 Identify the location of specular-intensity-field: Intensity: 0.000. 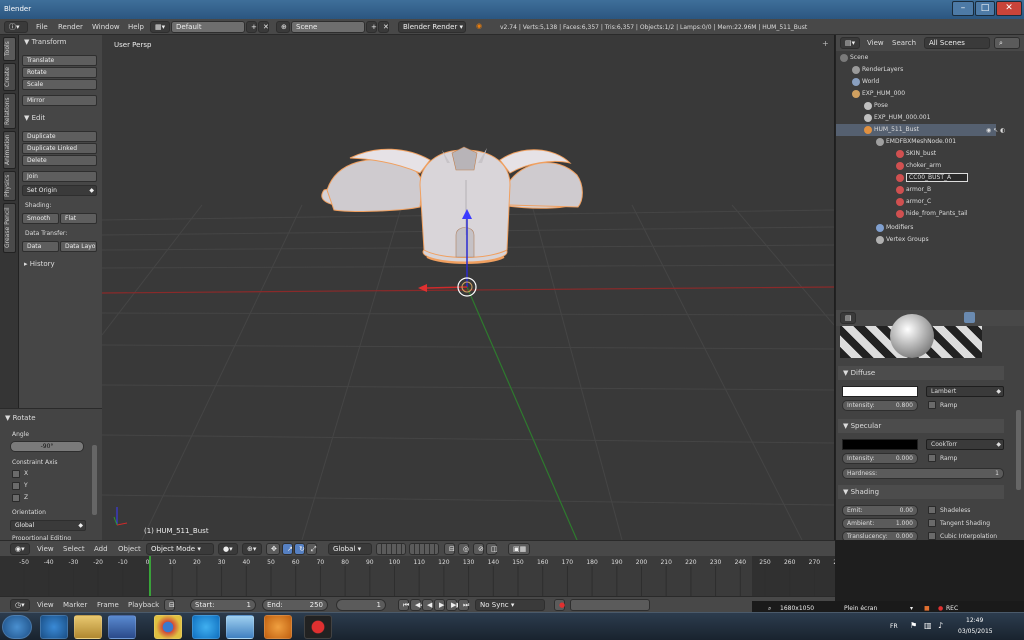
(880, 458).